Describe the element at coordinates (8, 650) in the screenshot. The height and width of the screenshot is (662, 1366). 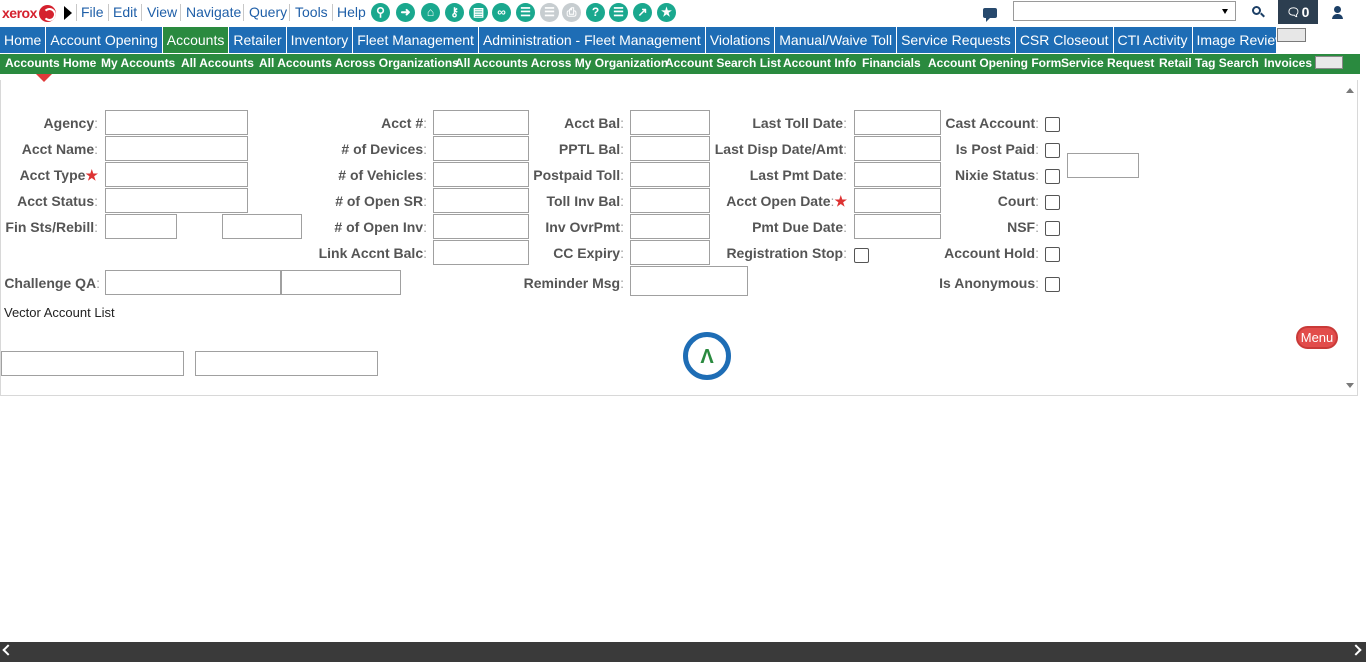
I see `scroll-left-icon` at that location.